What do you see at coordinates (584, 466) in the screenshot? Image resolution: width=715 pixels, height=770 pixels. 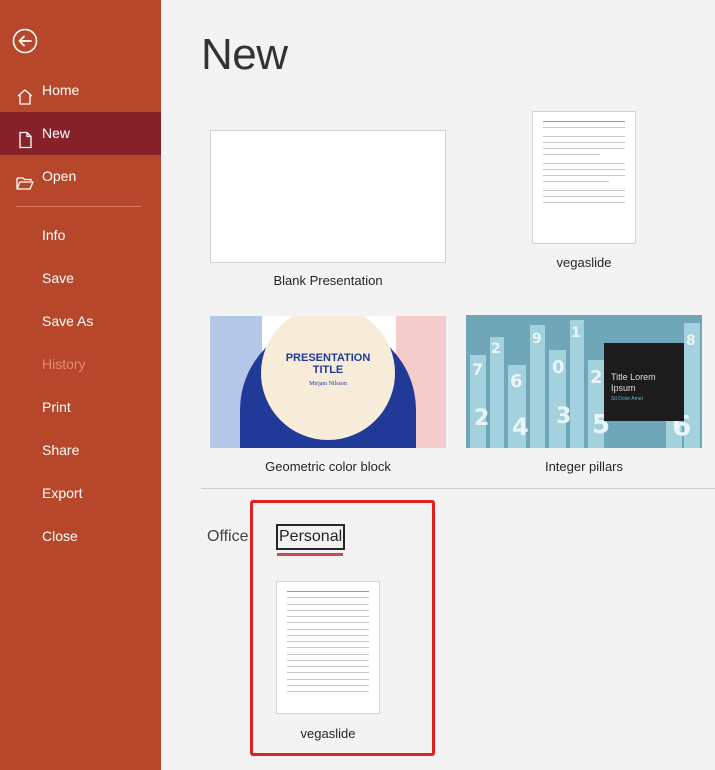 I see `template-label: Integer pillars` at bounding box center [584, 466].